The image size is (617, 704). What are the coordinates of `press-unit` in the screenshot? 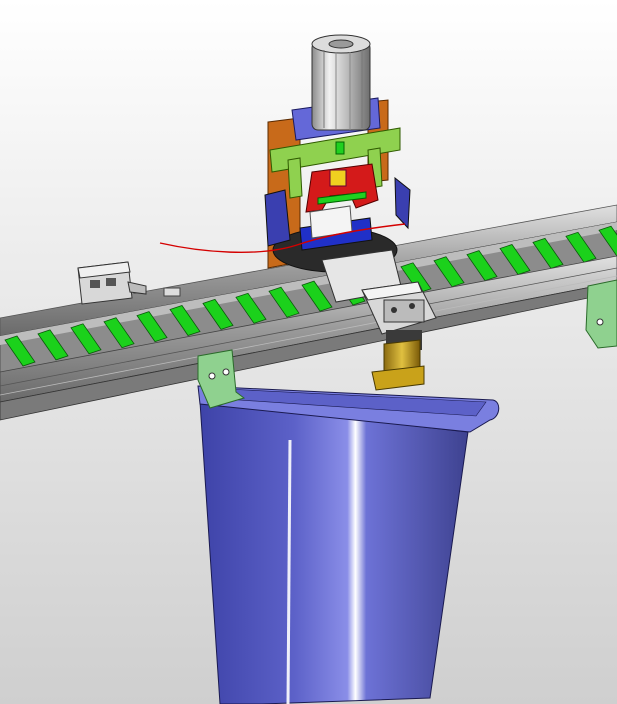 It's located at (337, 153).